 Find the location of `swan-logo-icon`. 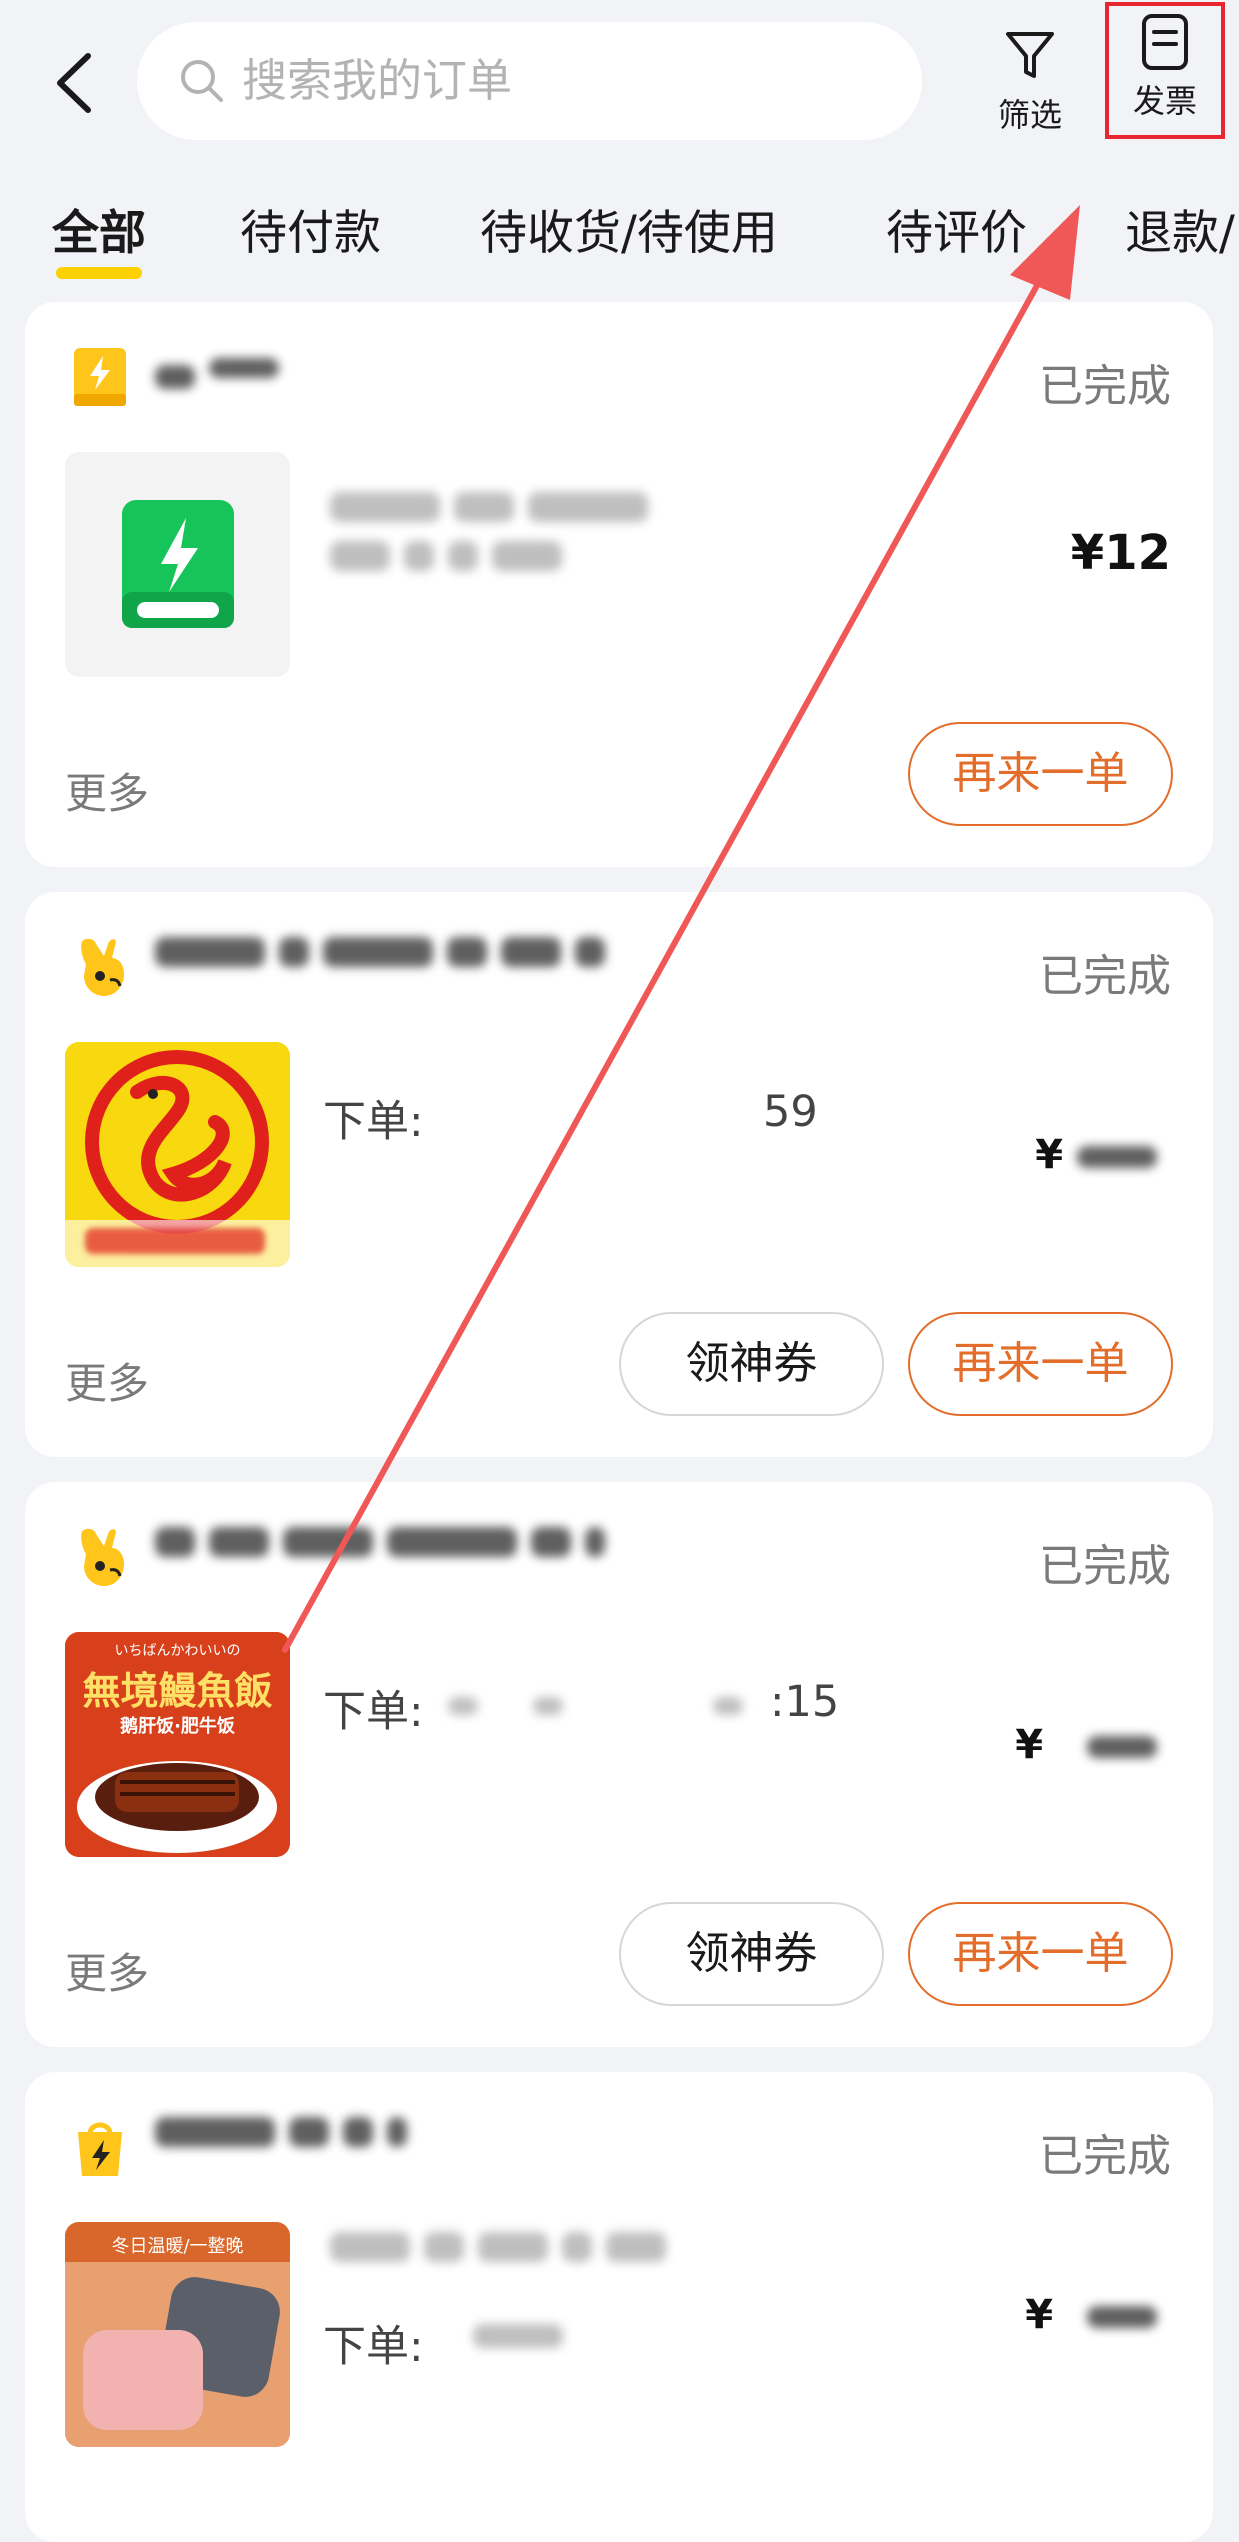

swan-logo-icon is located at coordinates (177, 1154).